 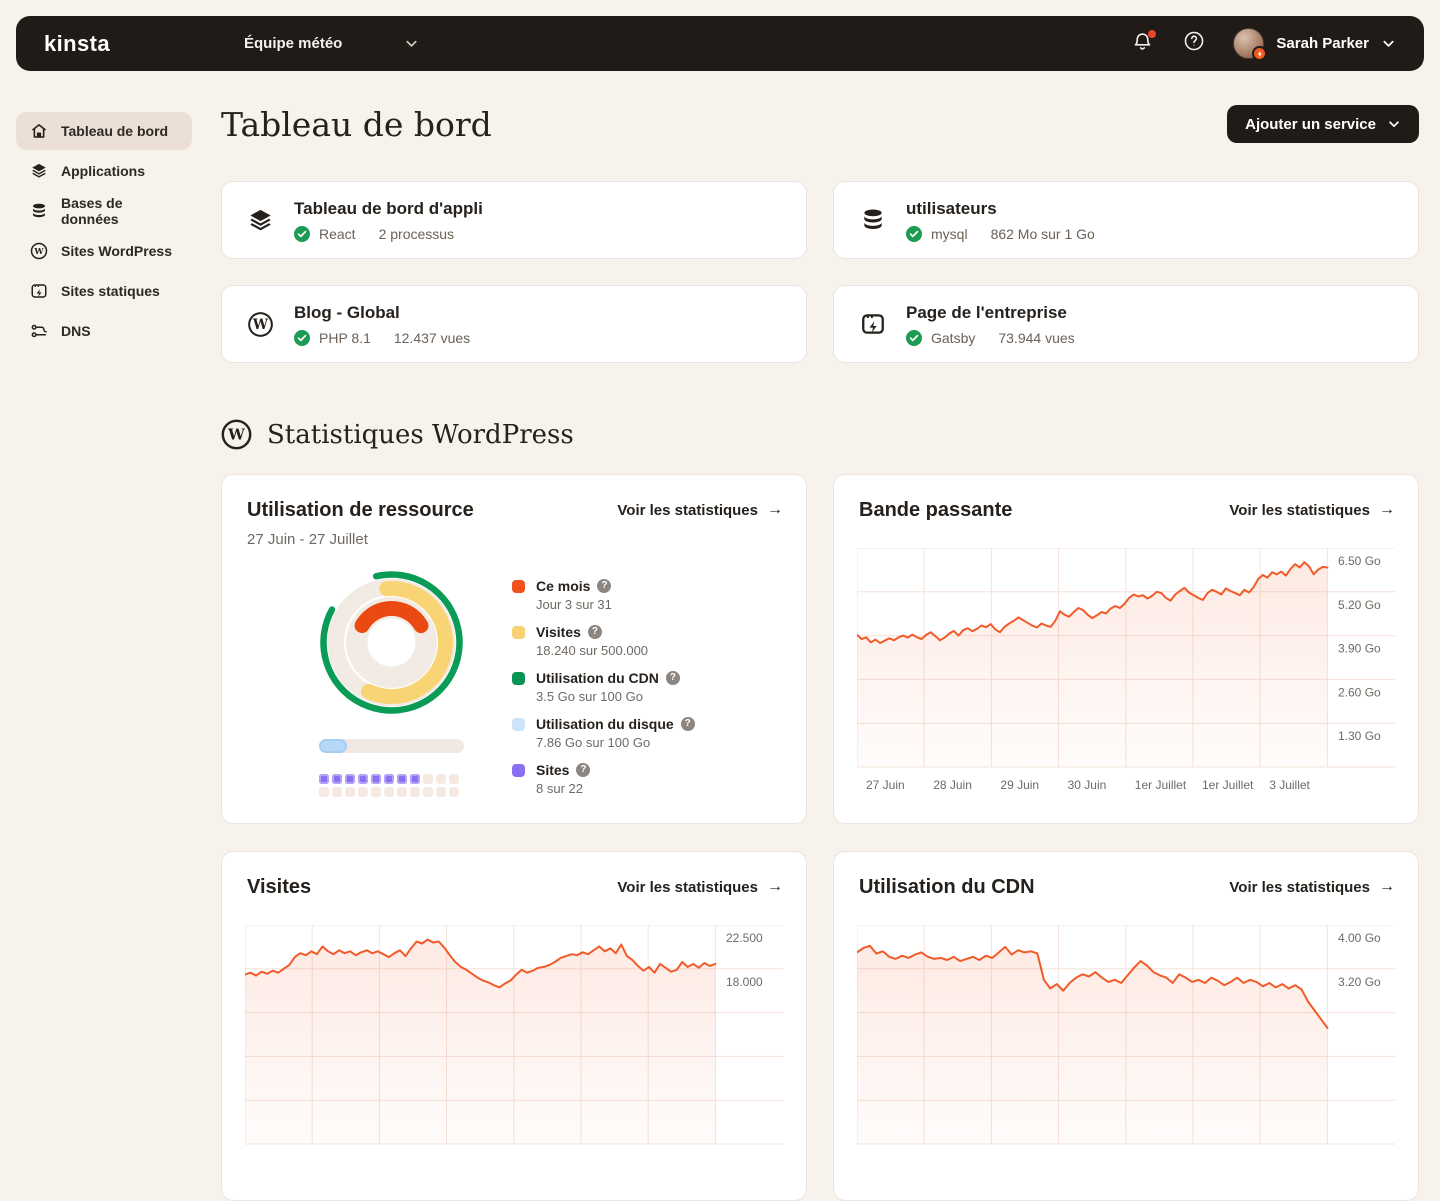 I want to click on stack-icon, so click(x=260, y=220).